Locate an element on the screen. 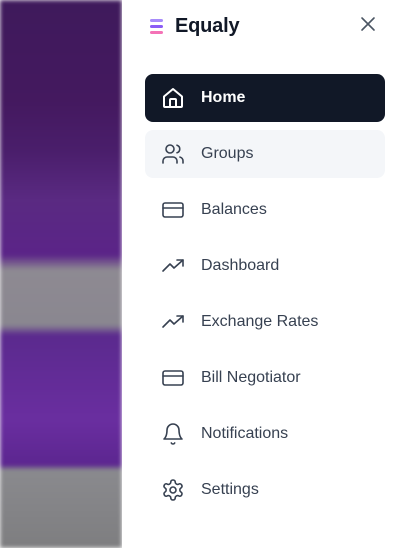 This screenshot has height=548, width=406. nav-item-home: Home is located at coordinates (265, 98).